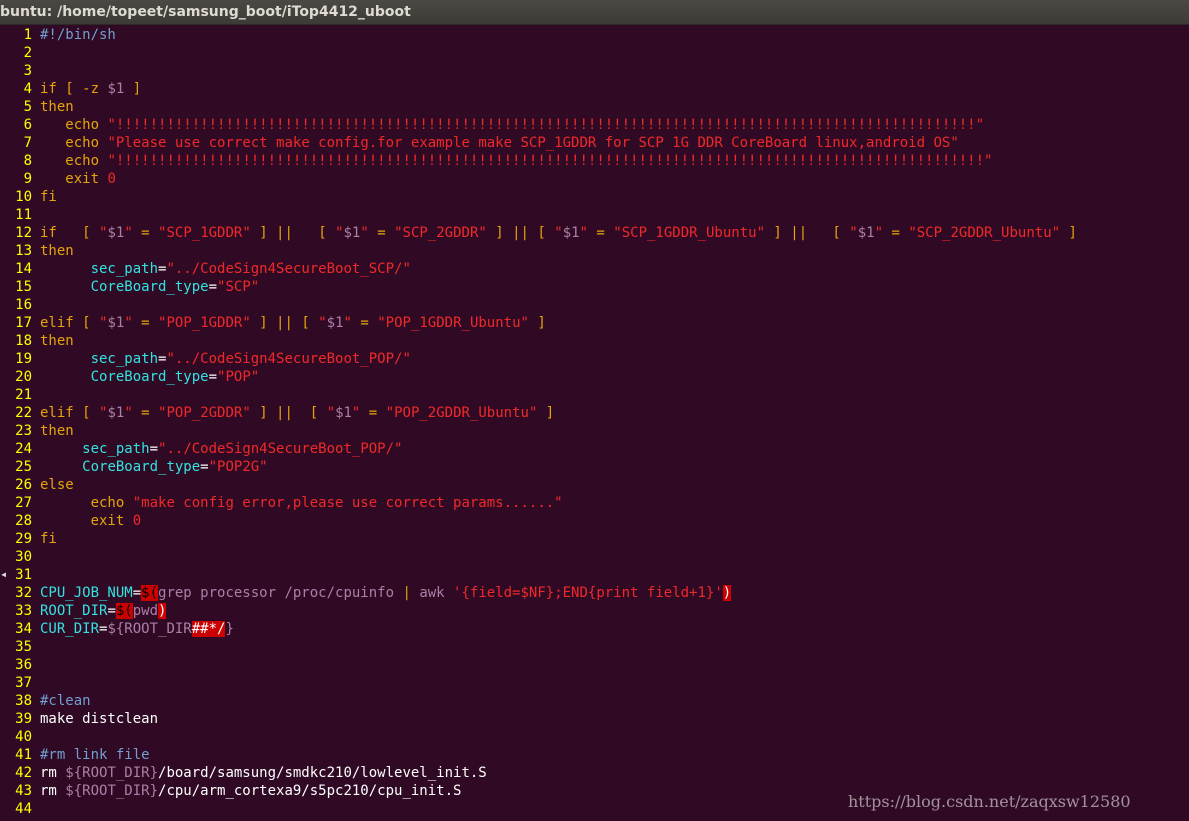  Describe the element at coordinates (594, 89) in the screenshot. I see `code-line: 4 if [ -z $1 ]` at that location.